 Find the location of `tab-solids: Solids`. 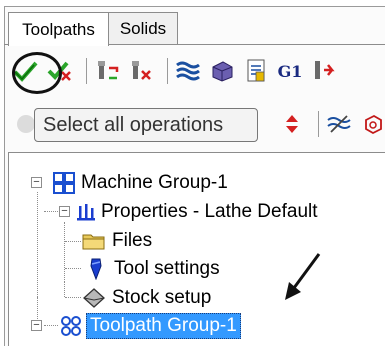

tab-solids: Solids is located at coordinates (143, 28).